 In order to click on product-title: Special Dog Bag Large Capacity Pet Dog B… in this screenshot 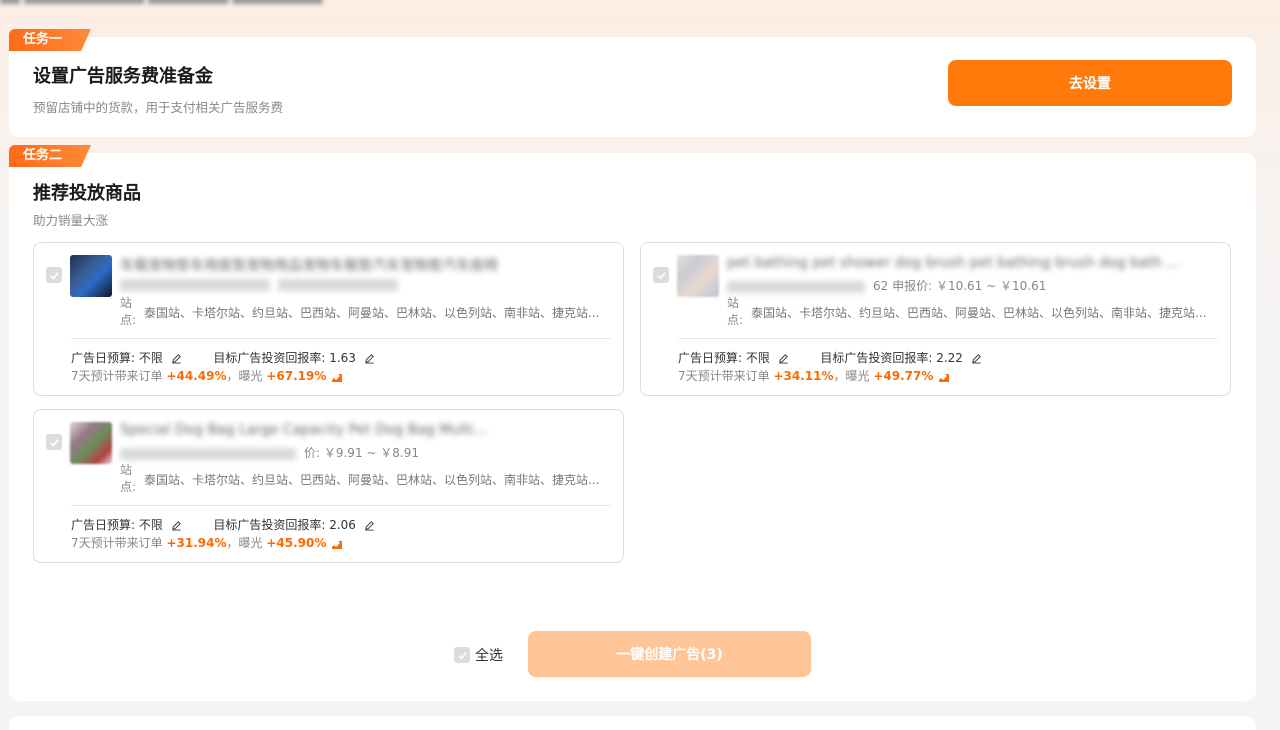, I will do `click(303, 430)`.